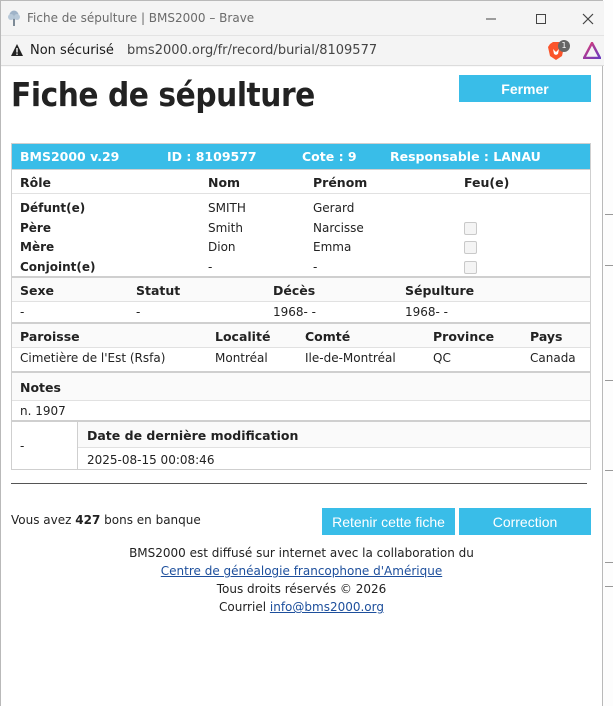 The height and width of the screenshot is (706, 613). I want to click on person-role: Père, so click(35, 227).